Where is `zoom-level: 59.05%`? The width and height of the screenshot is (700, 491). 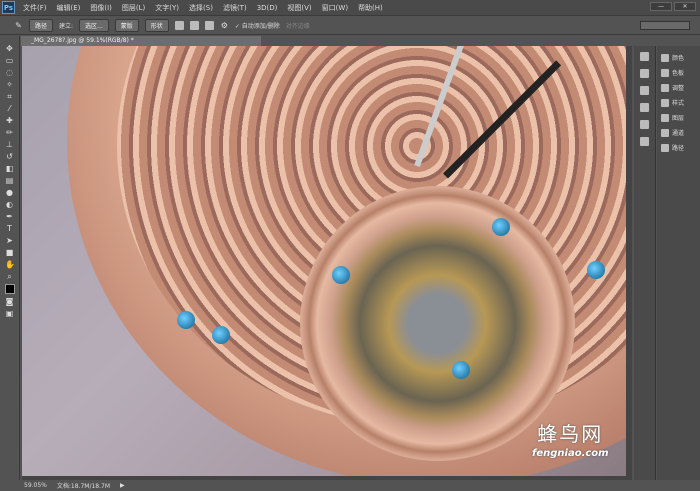 zoom-level: 59.05% is located at coordinates (35, 485).